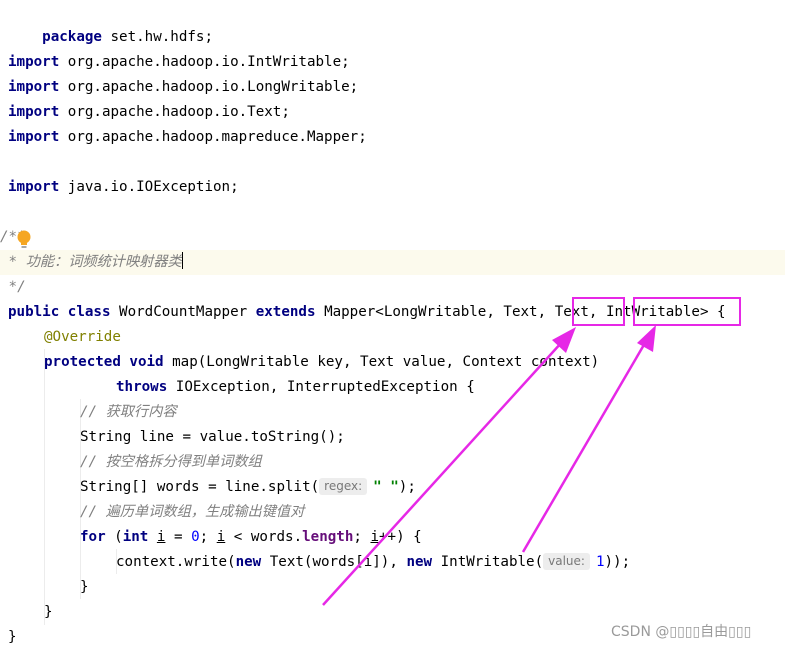  I want to click on csdn-watermark: CSDN @▯▯▯▯自由▯▯▯, so click(681, 632).